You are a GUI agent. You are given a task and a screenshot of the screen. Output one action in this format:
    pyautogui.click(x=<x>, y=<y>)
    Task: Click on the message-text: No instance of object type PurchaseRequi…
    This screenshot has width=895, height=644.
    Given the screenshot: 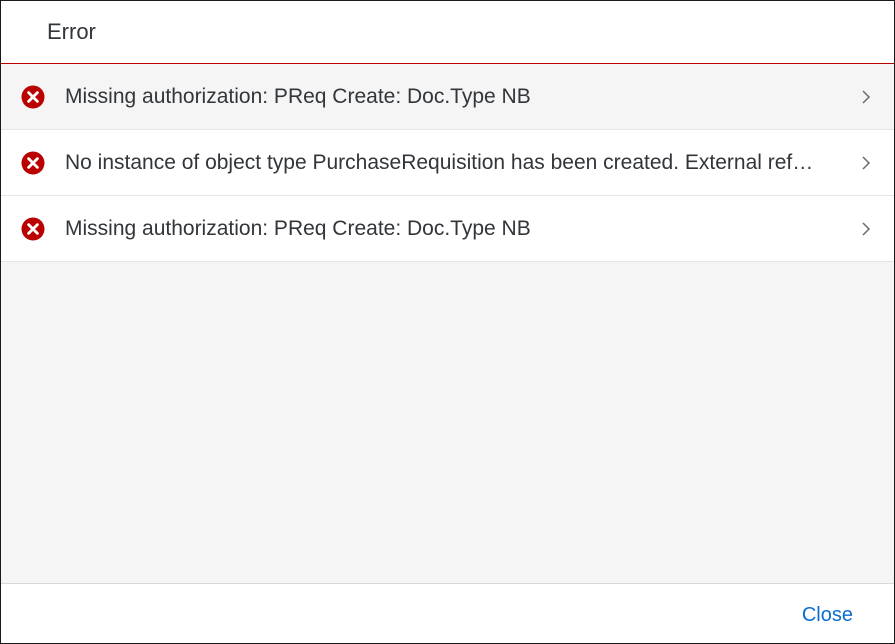 What is the action you would take?
    pyautogui.click(x=444, y=162)
    